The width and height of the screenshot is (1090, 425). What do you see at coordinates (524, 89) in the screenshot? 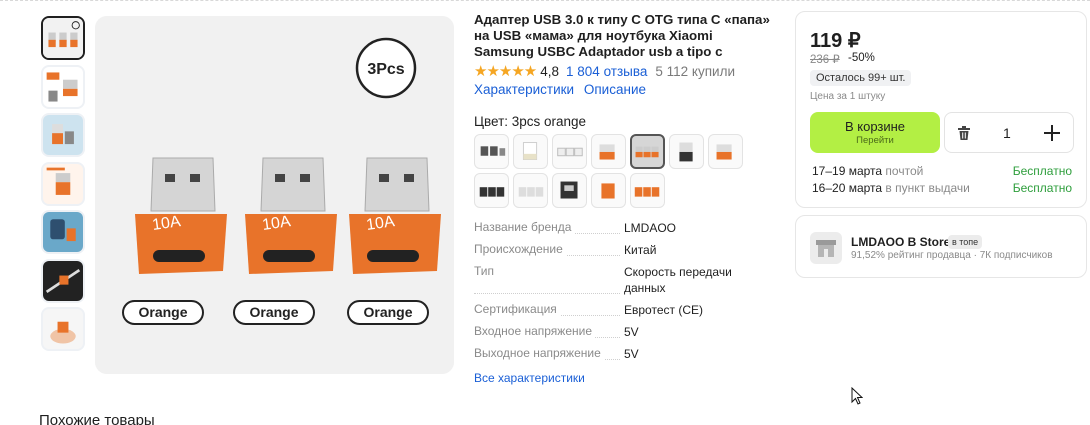
I see `tab-characteristics: Характеристики` at bounding box center [524, 89].